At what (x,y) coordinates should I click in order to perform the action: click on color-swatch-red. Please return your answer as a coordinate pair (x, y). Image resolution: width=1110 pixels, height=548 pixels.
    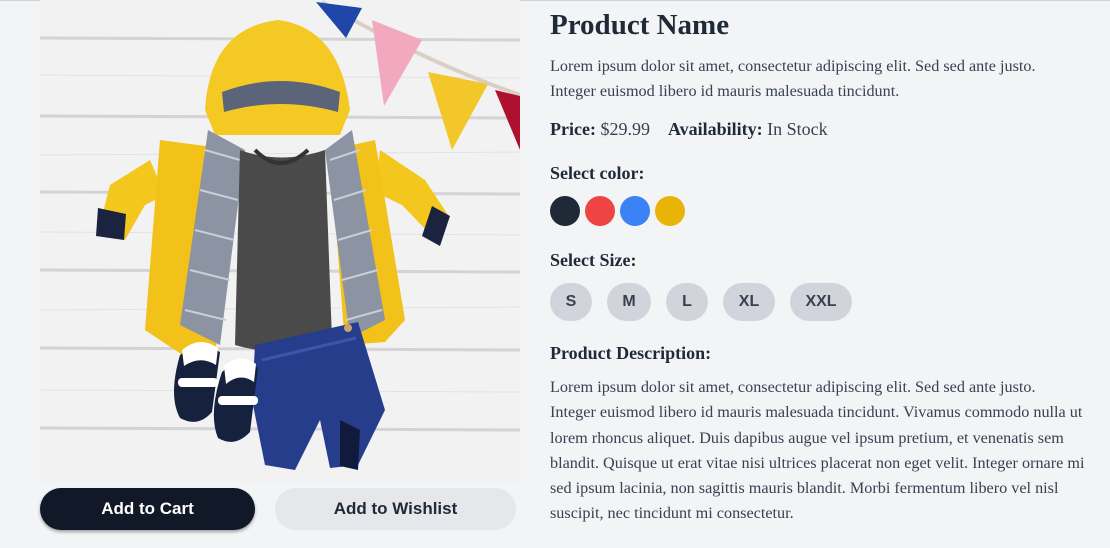
    Looking at the image, I should click on (600, 211).